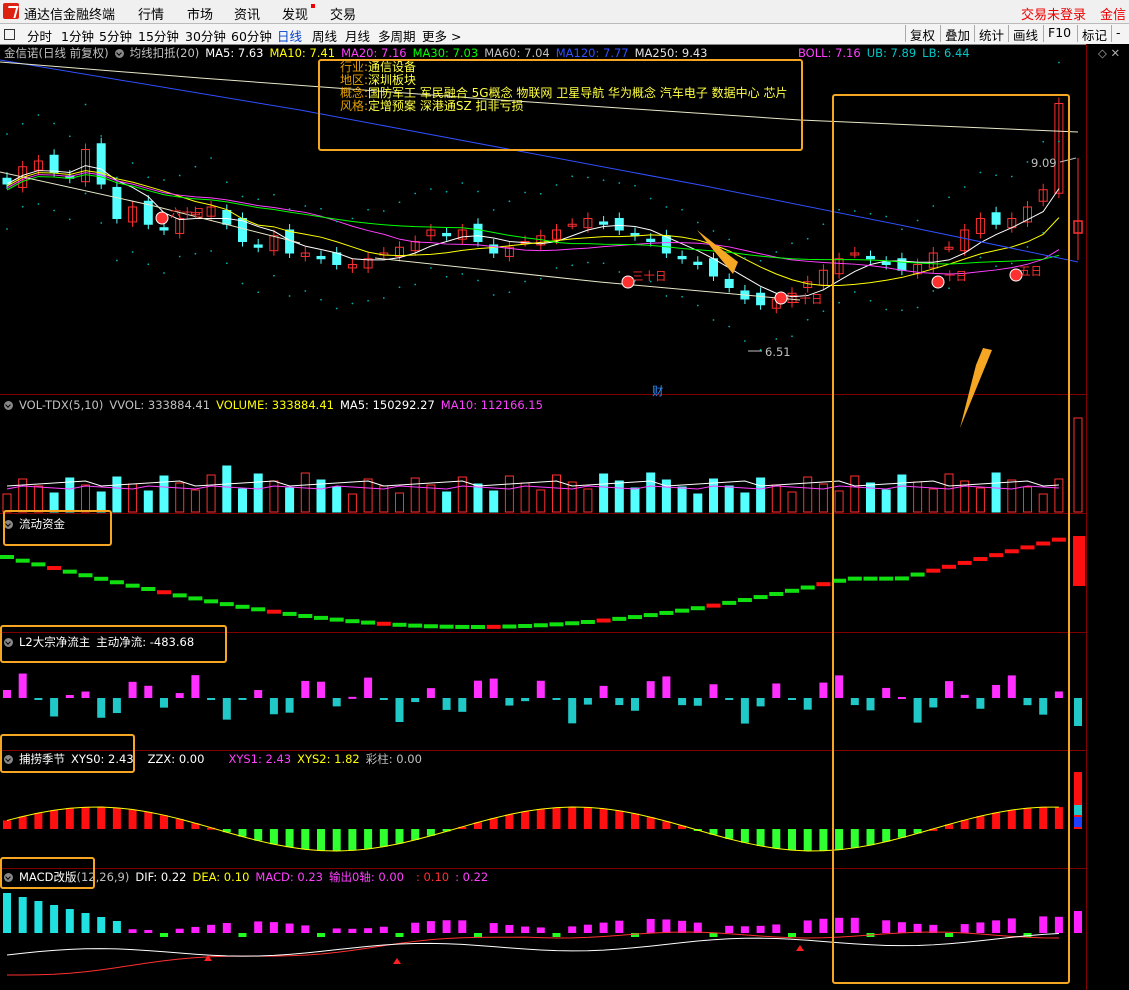  What do you see at coordinates (165, 53) in the screenshot?
I see `indicator-name: 均线扣抵(20)` at bounding box center [165, 53].